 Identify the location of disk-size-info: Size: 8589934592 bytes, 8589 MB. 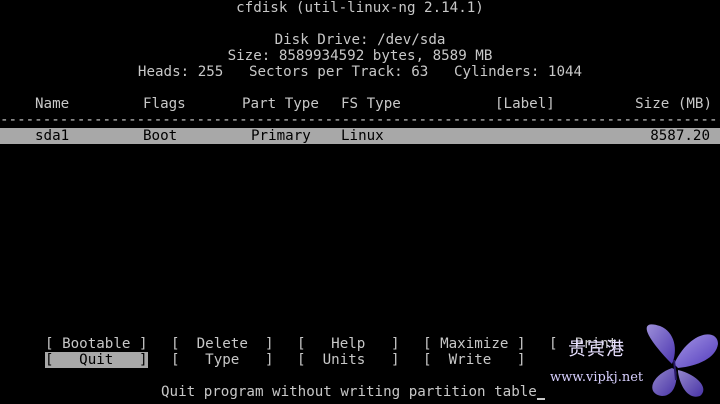
(360, 56).